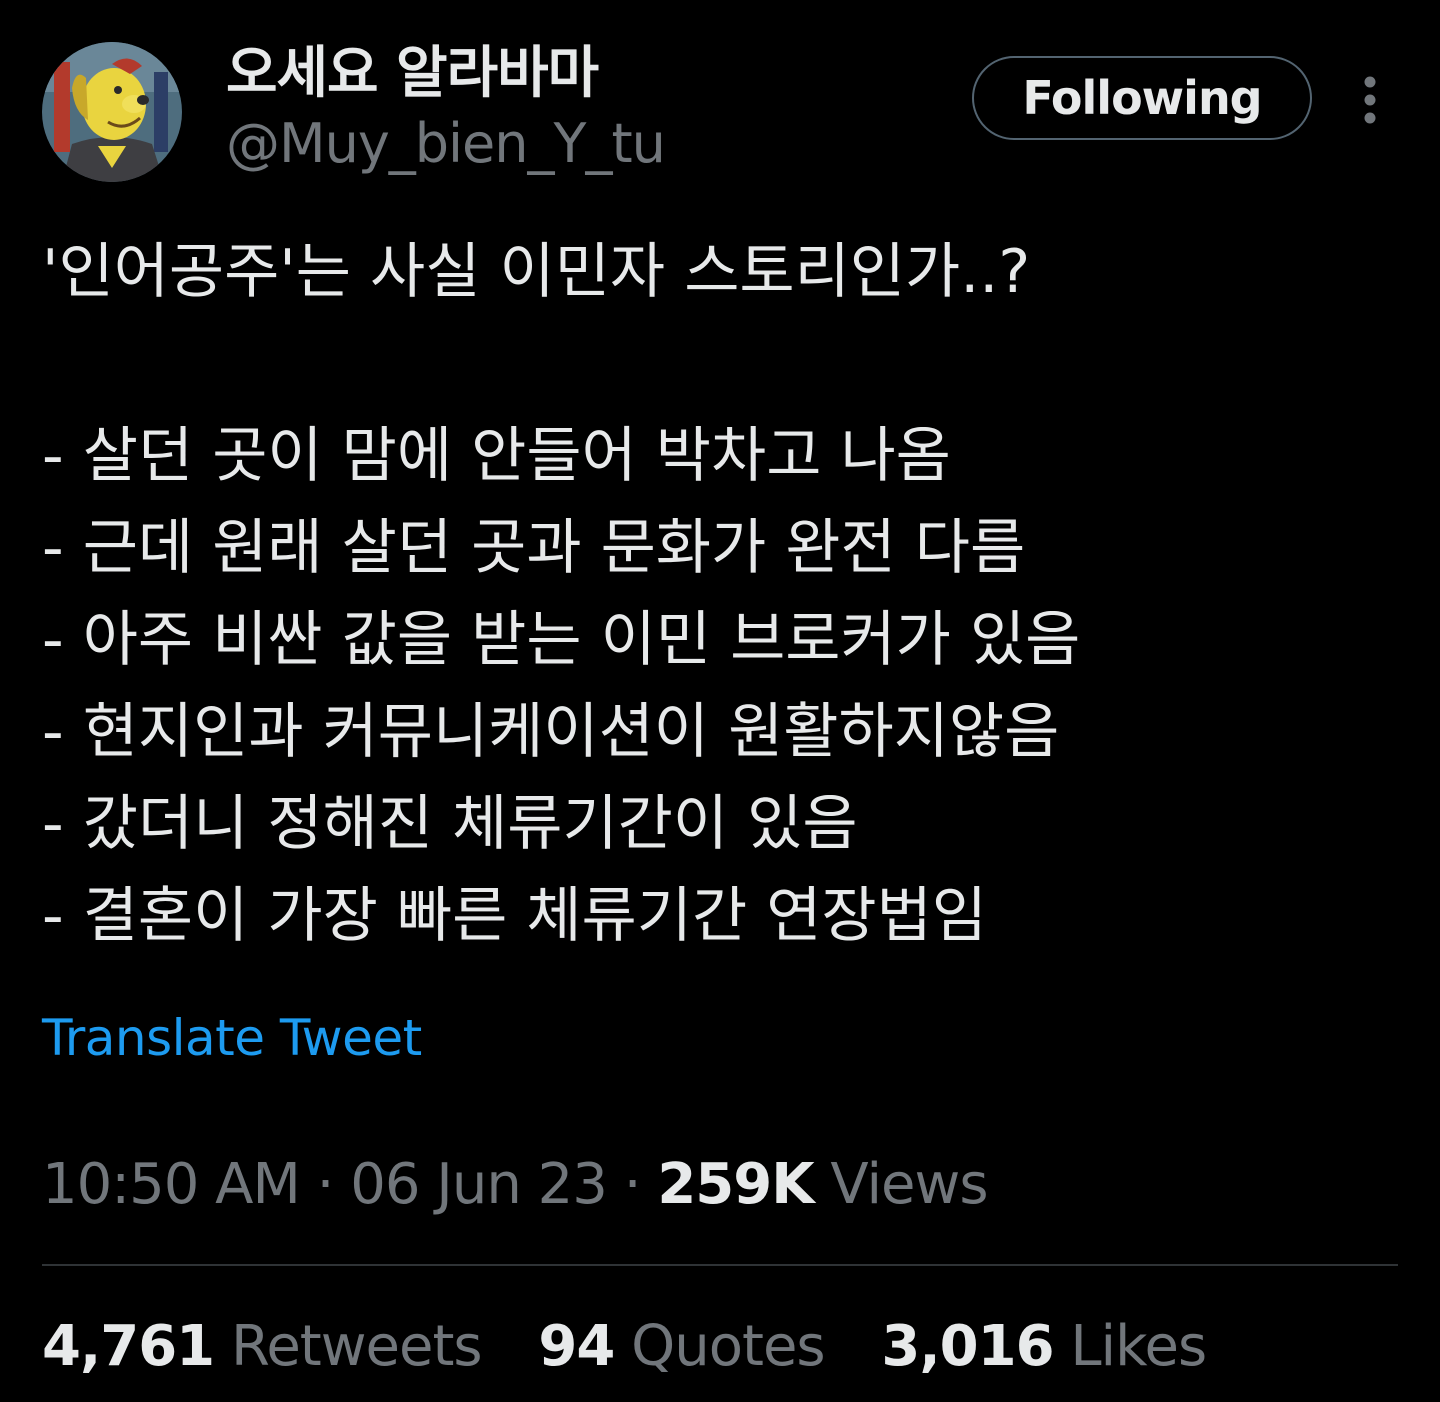 The width and height of the screenshot is (1440, 1402). What do you see at coordinates (536, 272) in the screenshot?
I see `tweet-line: '인어공주'는 사실 이민자 스토리인가..?` at bounding box center [536, 272].